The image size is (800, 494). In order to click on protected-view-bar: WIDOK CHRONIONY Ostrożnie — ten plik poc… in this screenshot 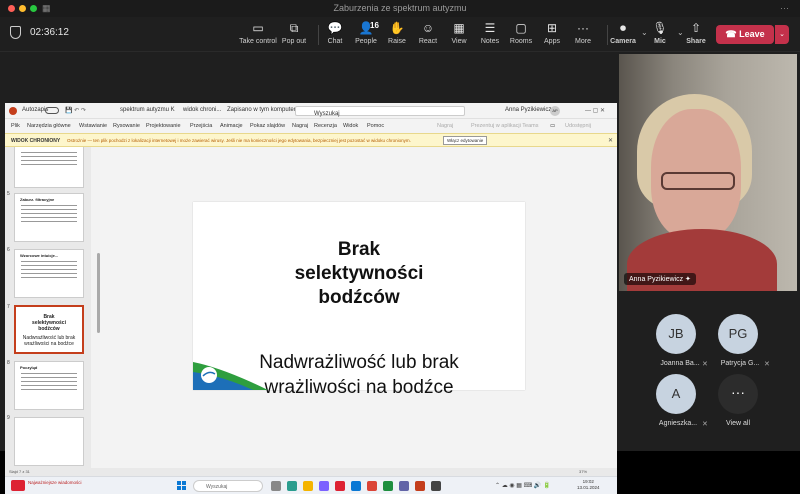, I will do `click(311, 140)`.